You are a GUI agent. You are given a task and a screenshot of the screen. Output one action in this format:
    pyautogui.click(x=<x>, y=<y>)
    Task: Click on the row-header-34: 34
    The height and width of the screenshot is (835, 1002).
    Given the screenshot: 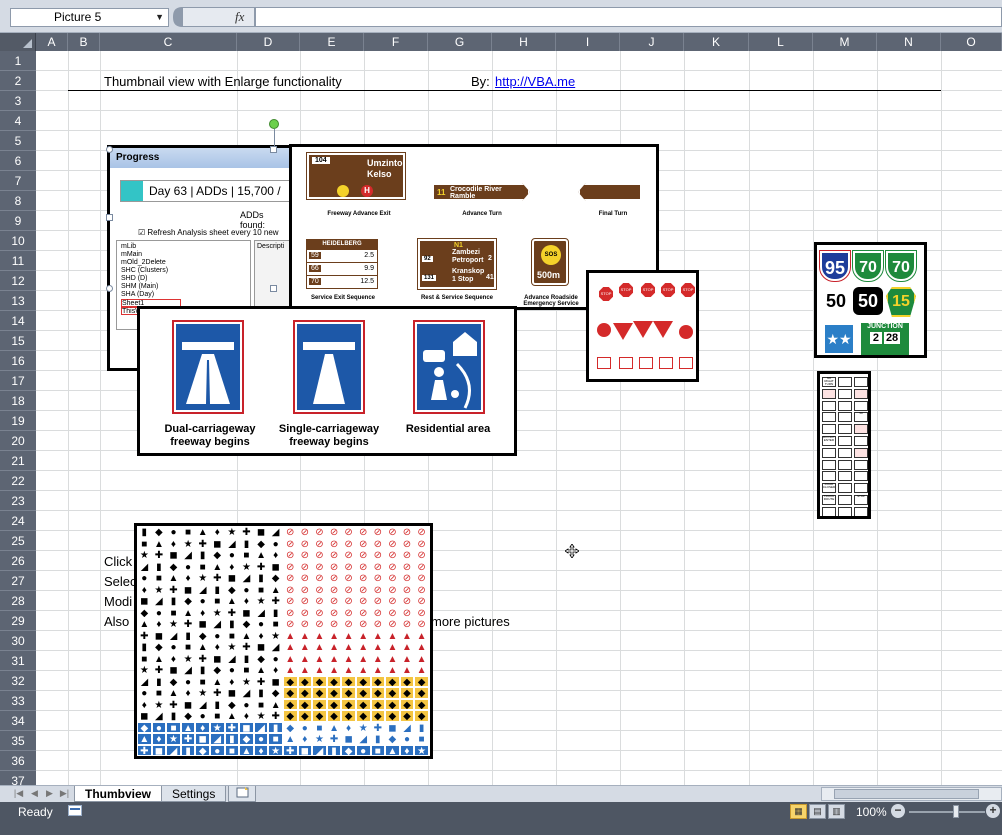 What is the action you would take?
    pyautogui.click(x=18, y=721)
    